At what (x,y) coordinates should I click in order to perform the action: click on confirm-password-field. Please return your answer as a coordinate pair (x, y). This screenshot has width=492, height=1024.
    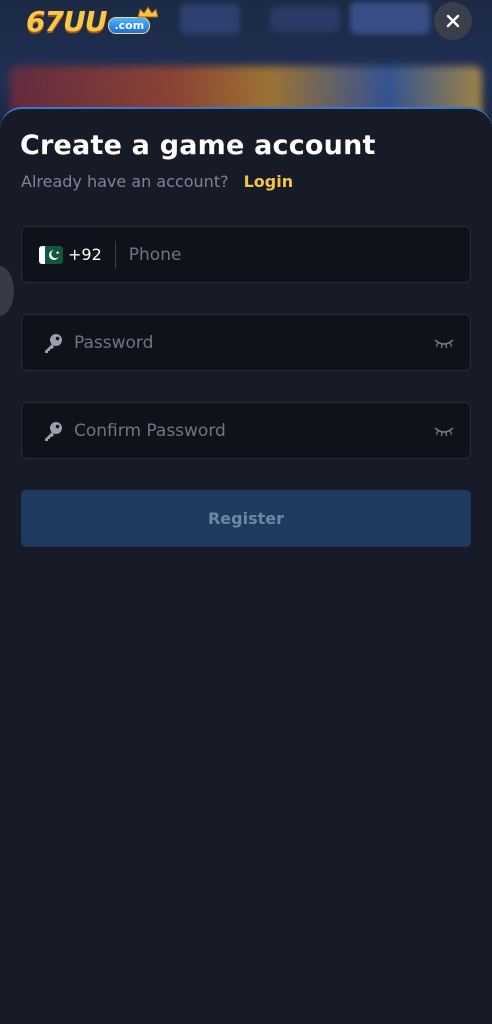
    Looking at the image, I should click on (246, 430).